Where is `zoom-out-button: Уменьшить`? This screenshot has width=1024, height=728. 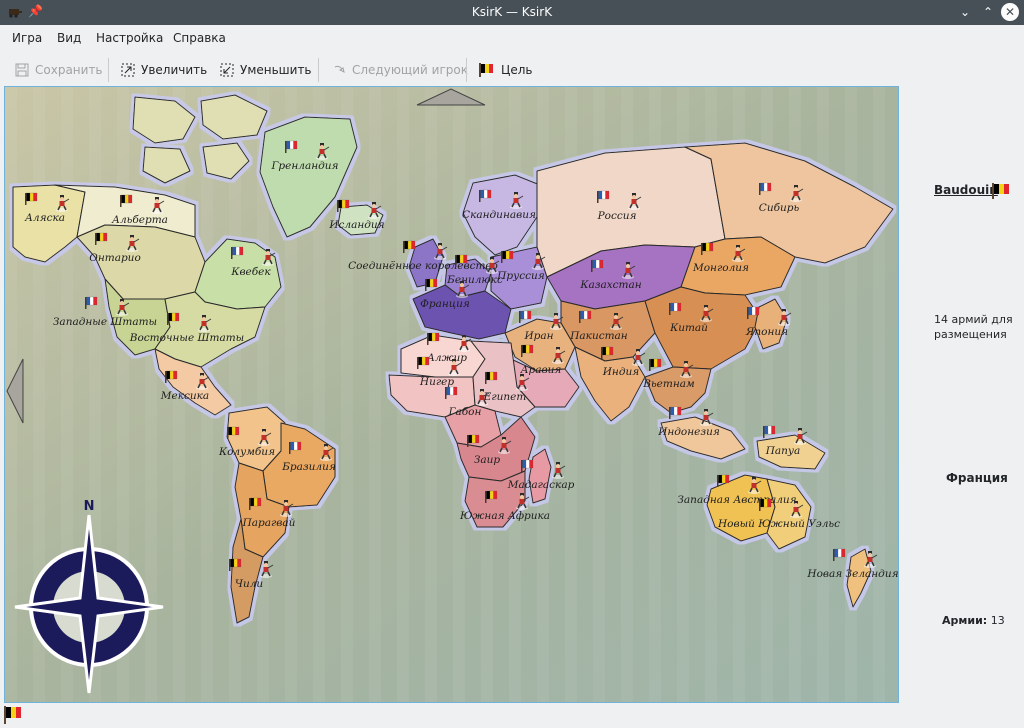
zoom-out-button: Уменьшить is located at coordinates (266, 70).